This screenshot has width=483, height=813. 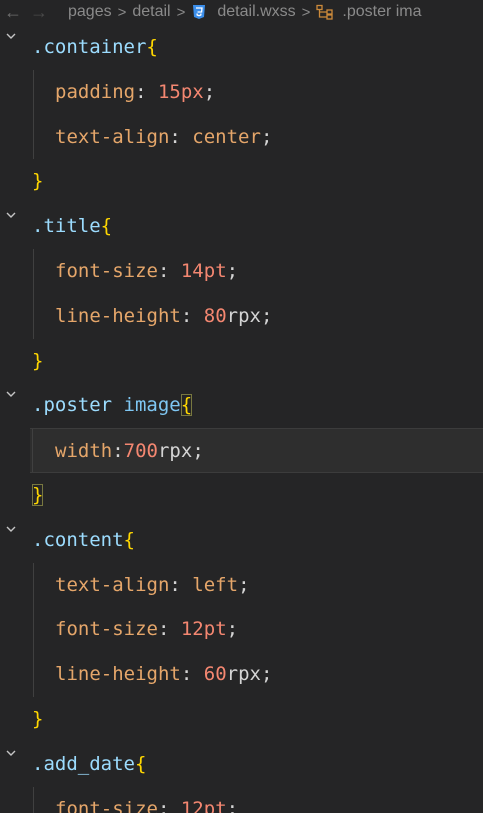 What do you see at coordinates (95, 91) in the screenshot?
I see `css-property: padding` at bounding box center [95, 91].